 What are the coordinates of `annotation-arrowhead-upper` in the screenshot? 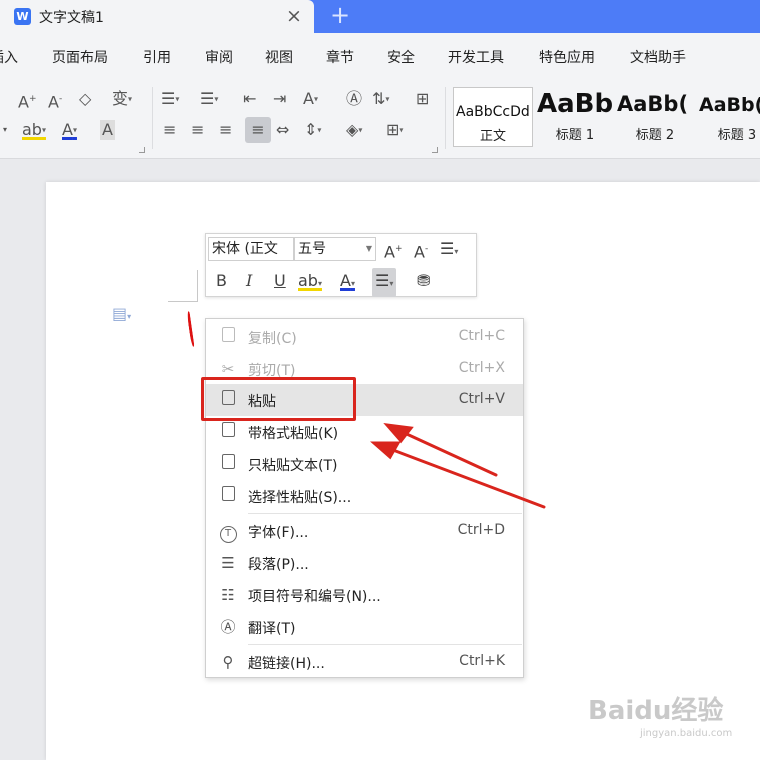 It's located at (398, 433).